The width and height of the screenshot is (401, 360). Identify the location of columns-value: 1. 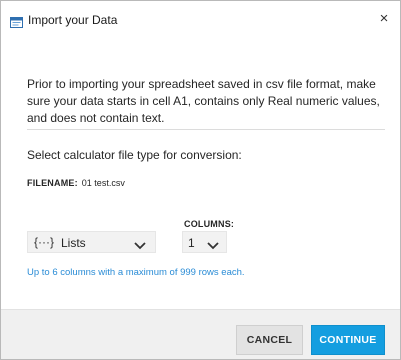
(191, 243).